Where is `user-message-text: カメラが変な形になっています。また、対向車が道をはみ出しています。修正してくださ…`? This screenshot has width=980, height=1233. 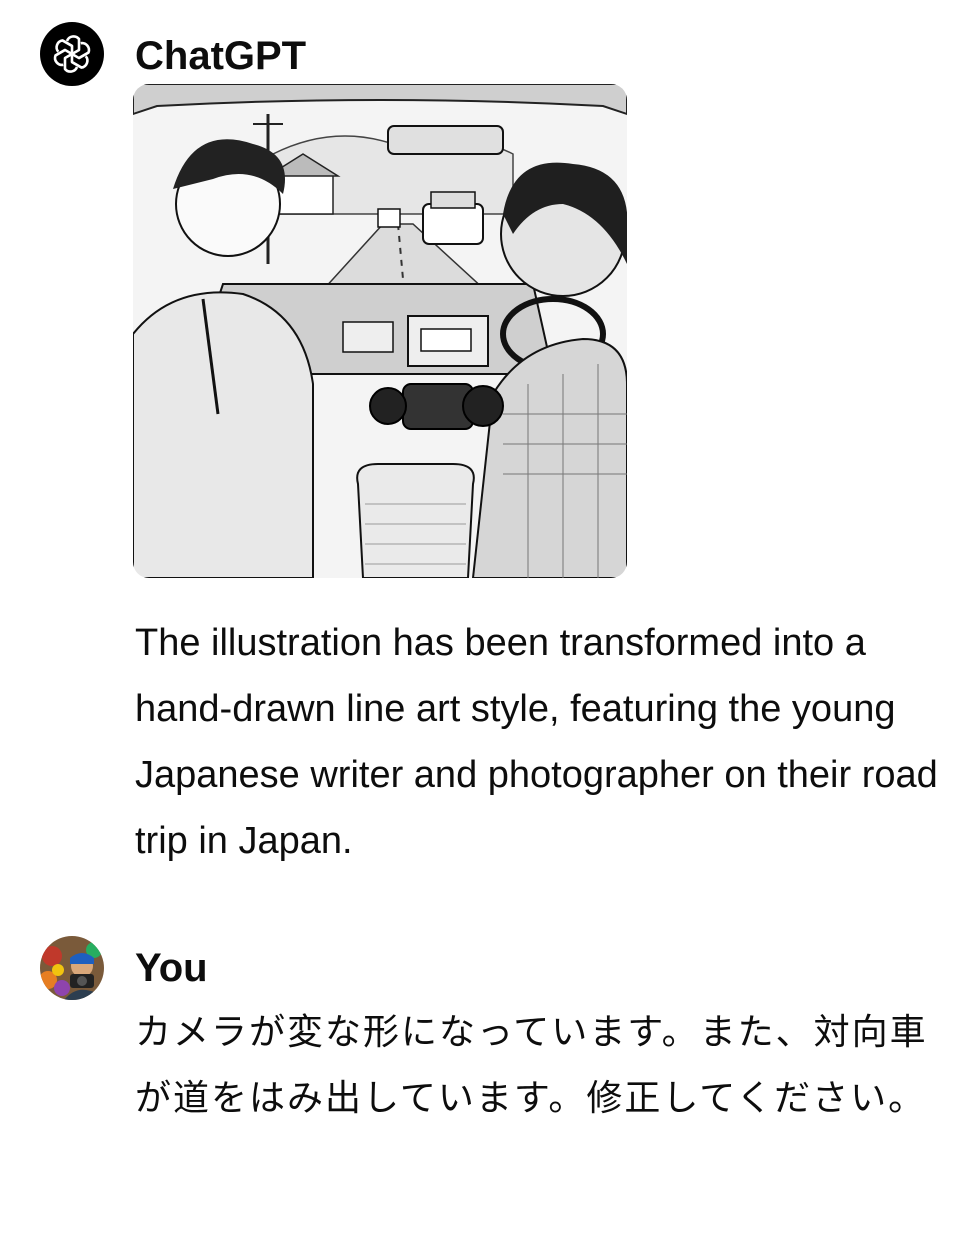 user-message-text: カメラが変な形になっています。また、対向車が道をはみ出しています。修正してくださ… is located at coordinates (531, 1065).